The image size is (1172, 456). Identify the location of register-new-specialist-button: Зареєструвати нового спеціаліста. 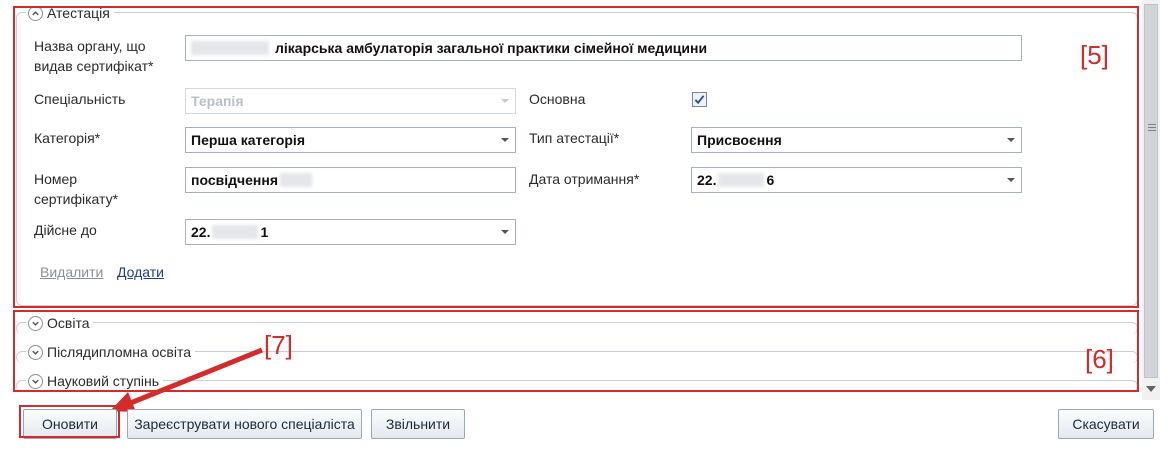
(244, 424).